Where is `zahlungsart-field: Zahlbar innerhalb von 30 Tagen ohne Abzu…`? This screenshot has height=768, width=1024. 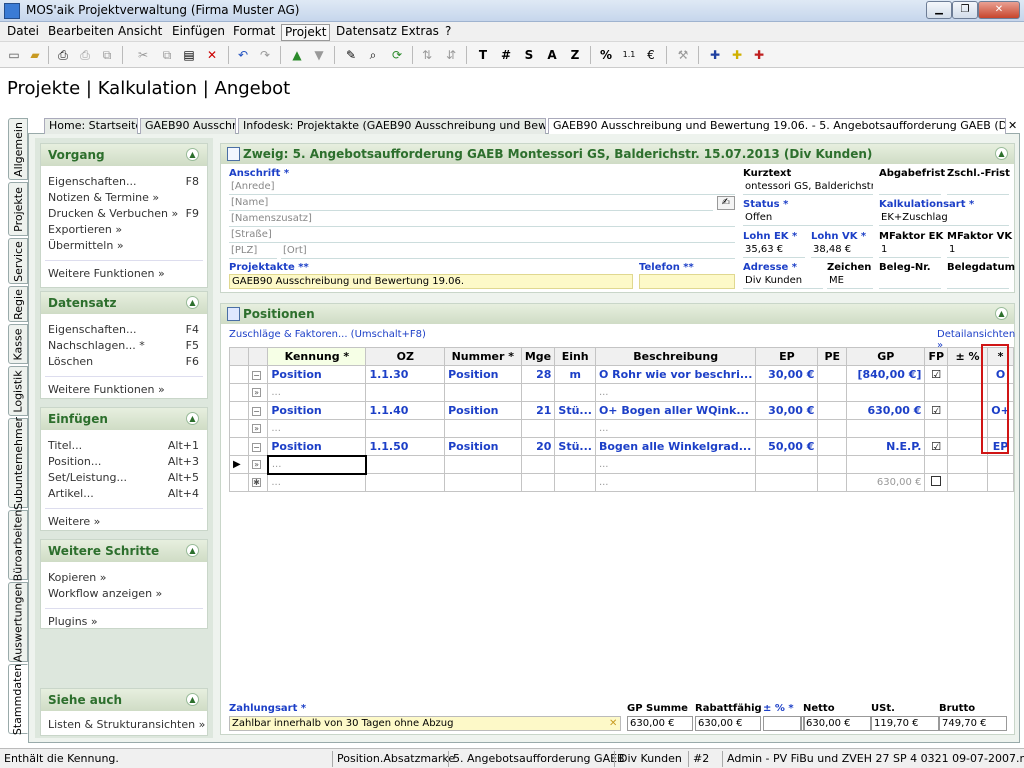
zahlungsart-field: Zahlbar innerhalb von 30 Tagen ohne Abzu… is located at coordinates (425, 723).